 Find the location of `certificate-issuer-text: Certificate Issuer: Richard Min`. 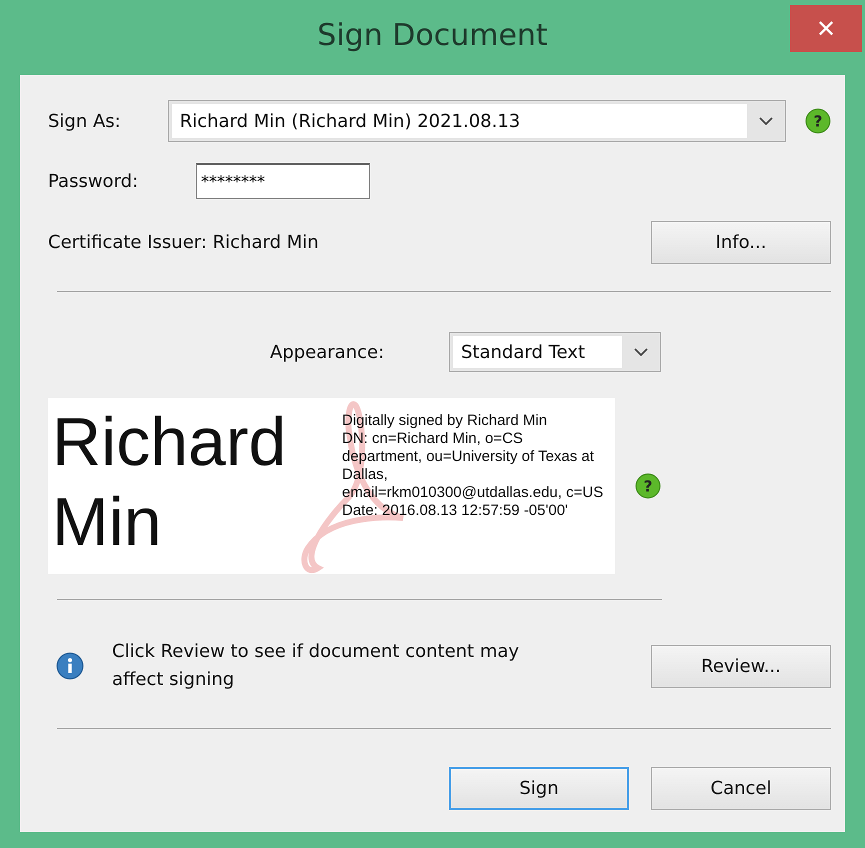

certificate-issuer-text: Certificate Issuer: Richard Min is located at coordinates (184, 242).